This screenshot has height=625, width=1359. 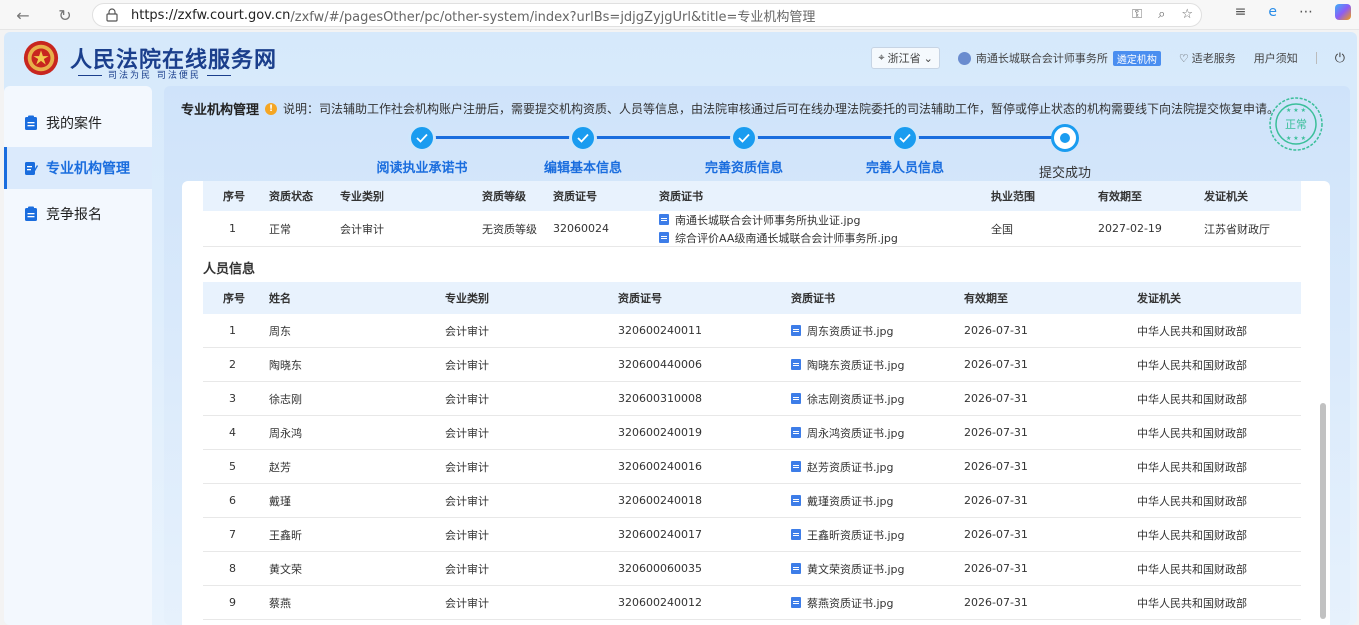 What do you see at coordinates (581, 228) in the screenshot?
I see `cert-no-cell: 32060024` at bounding box center [581, 228].